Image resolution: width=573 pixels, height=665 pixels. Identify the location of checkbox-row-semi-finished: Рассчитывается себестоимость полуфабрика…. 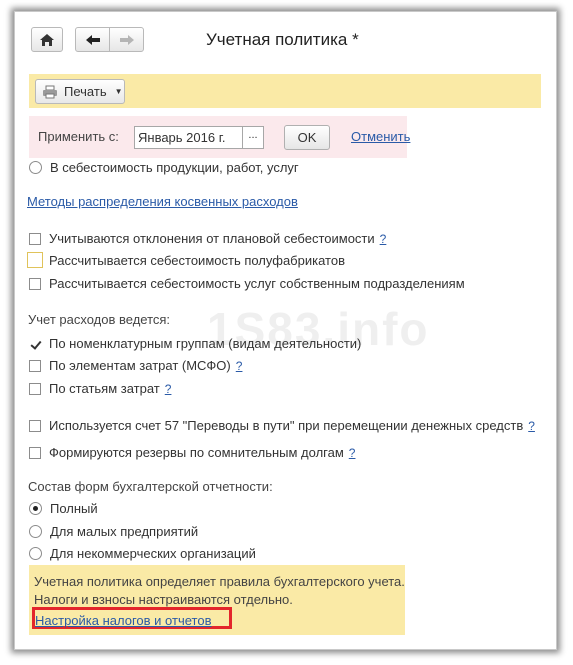
(186, 260).